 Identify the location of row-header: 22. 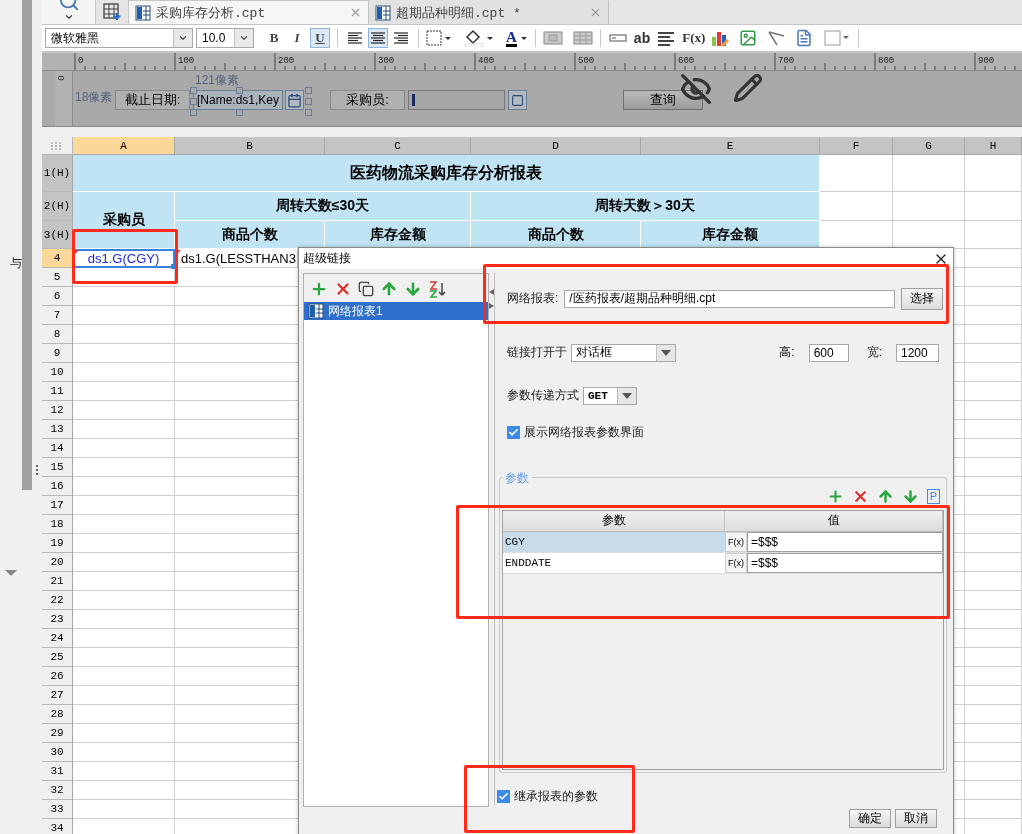
(57, 600).